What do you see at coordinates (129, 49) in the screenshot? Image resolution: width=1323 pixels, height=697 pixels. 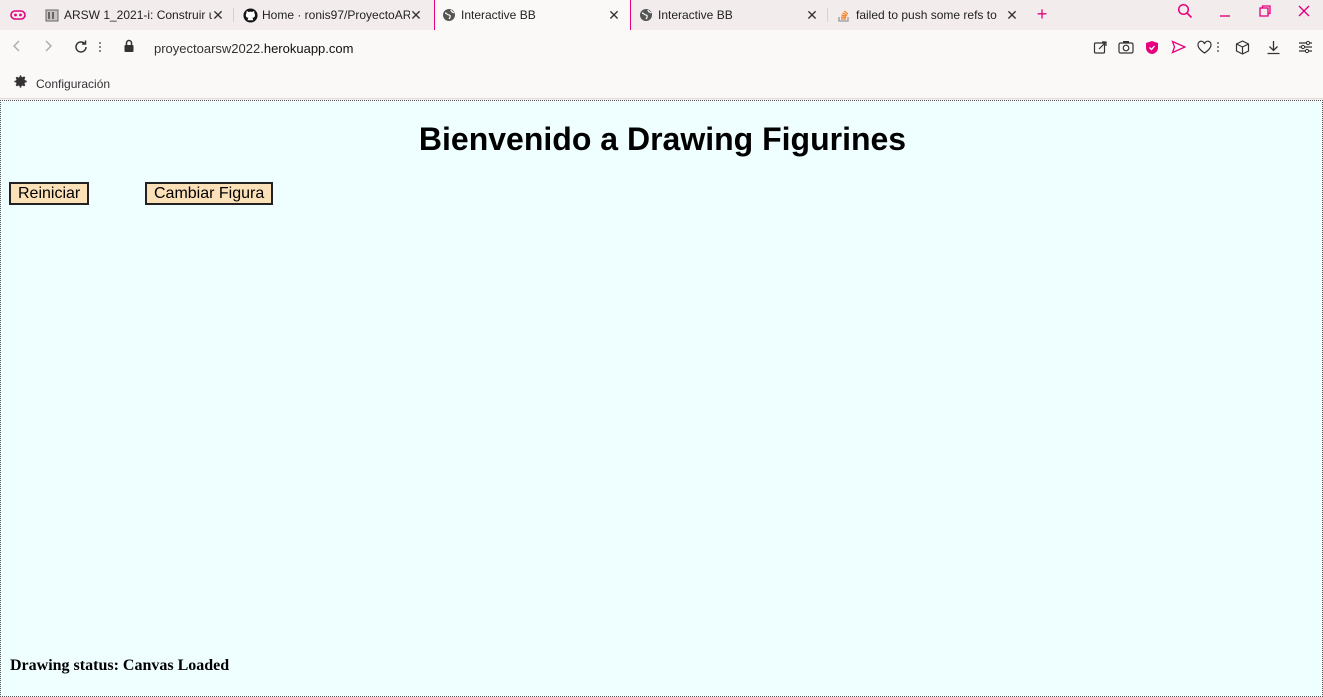 I see `lock-icon` at bounding box center [129, 49].